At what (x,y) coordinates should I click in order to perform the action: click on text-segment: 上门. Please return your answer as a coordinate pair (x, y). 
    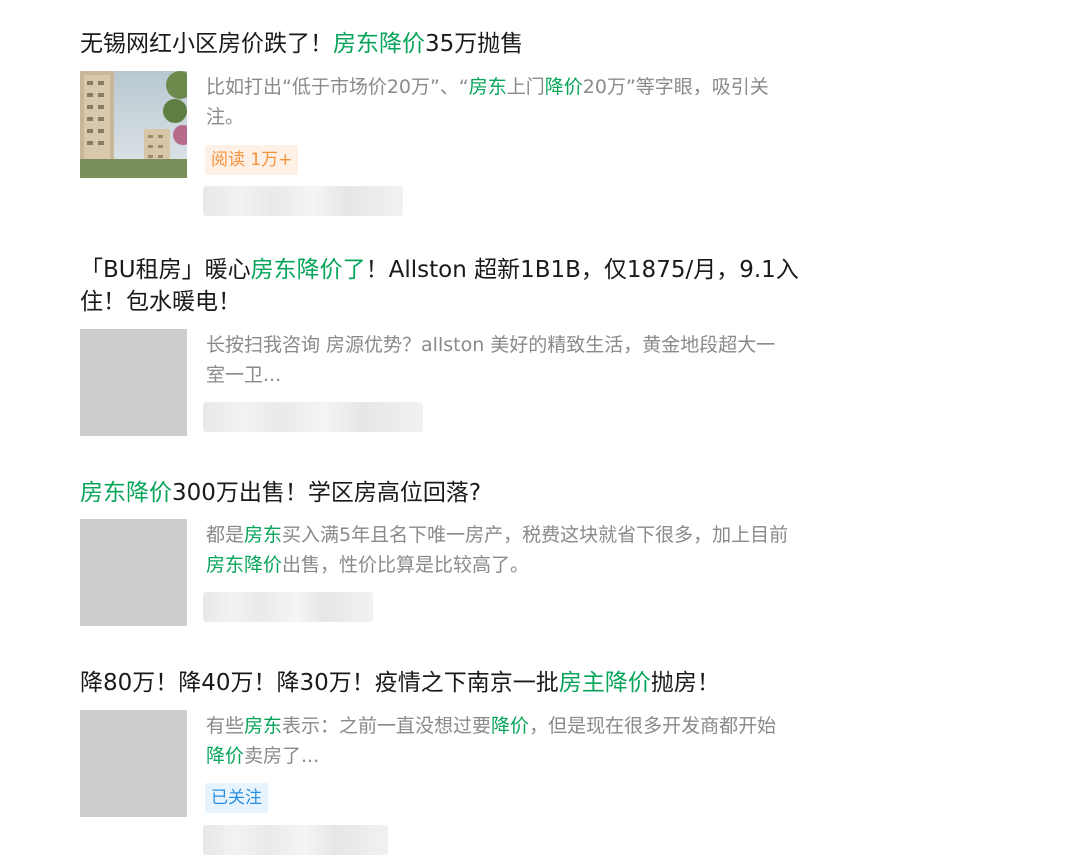
    Looking at the image, I should click on (525, 87).